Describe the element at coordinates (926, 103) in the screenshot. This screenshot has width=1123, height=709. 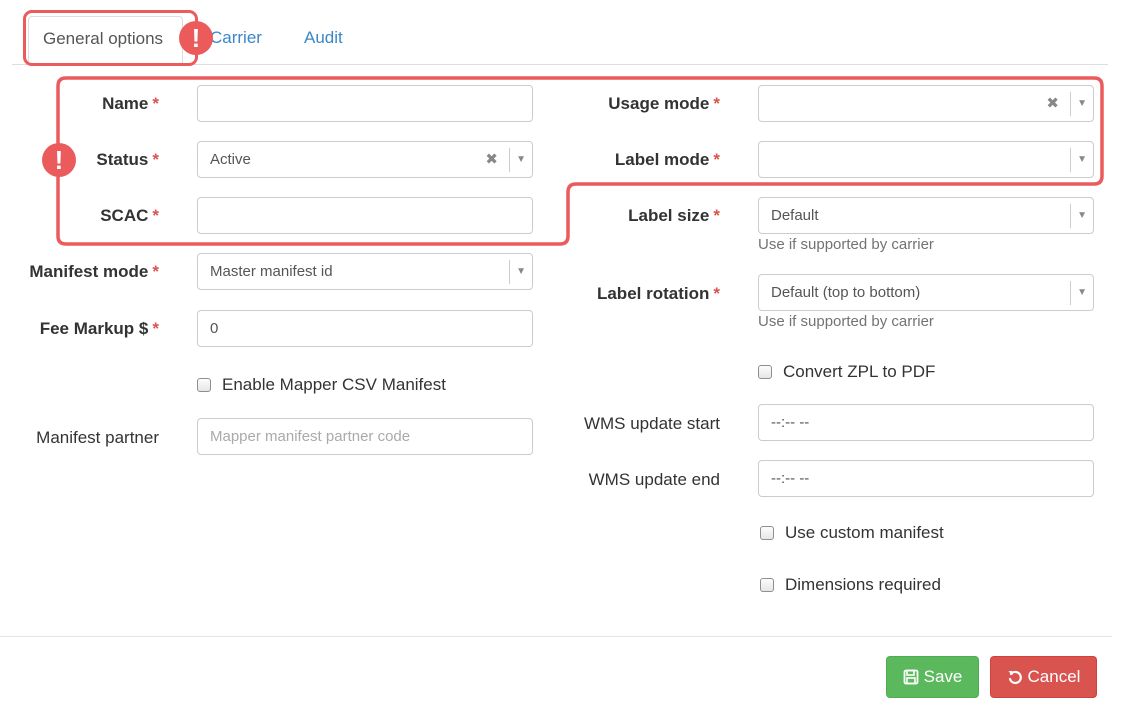
I see `usage-mode-select: ✖ ▼` at that location.